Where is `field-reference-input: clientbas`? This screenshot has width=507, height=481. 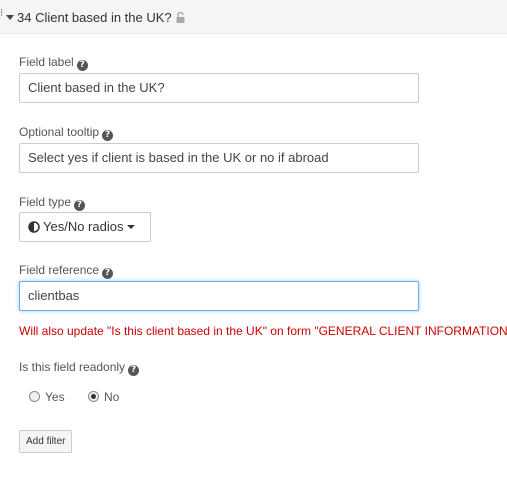
field-reference-input: clientbas is located at coordinates (219, 296).